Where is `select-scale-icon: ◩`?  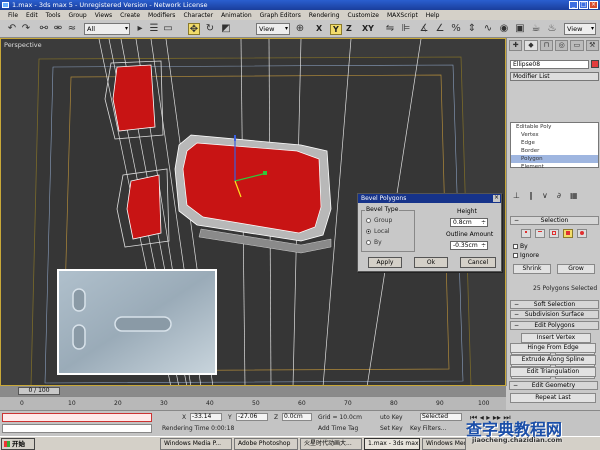
select-scale-icon: ◩ is located at coordinates (226, 29).